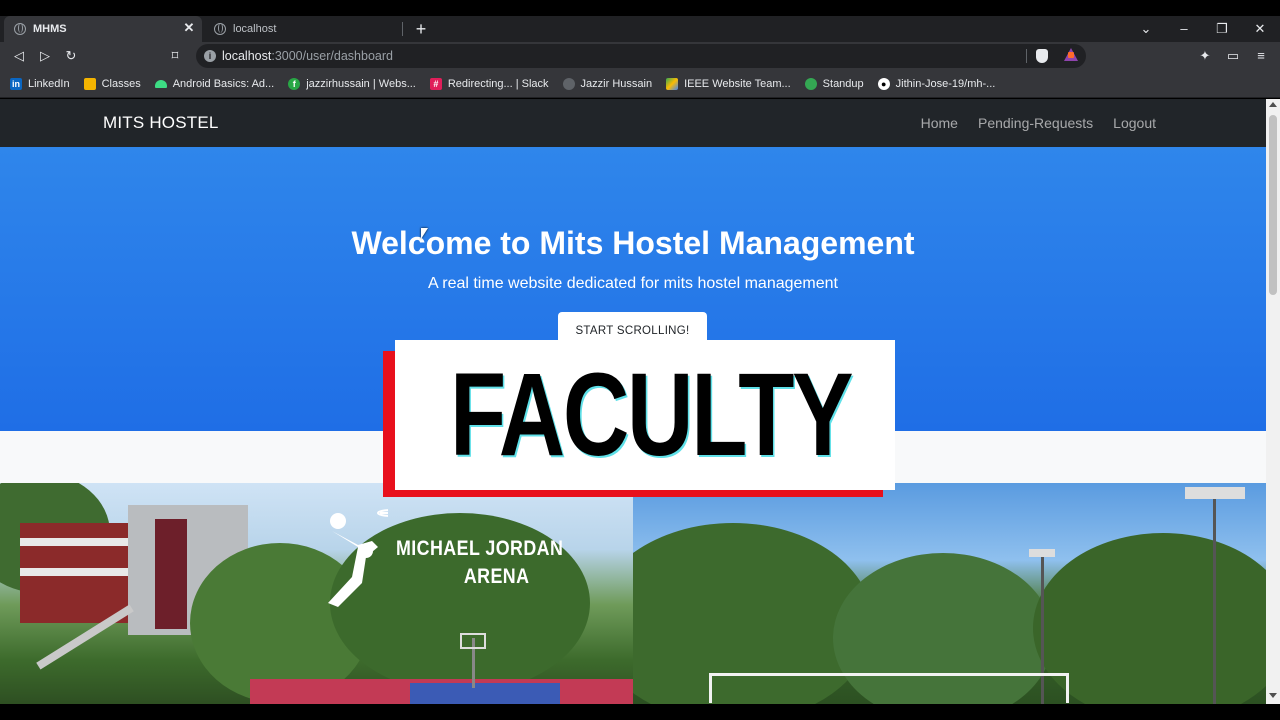  I want to click on goalpost-shape, so click(889, 688).